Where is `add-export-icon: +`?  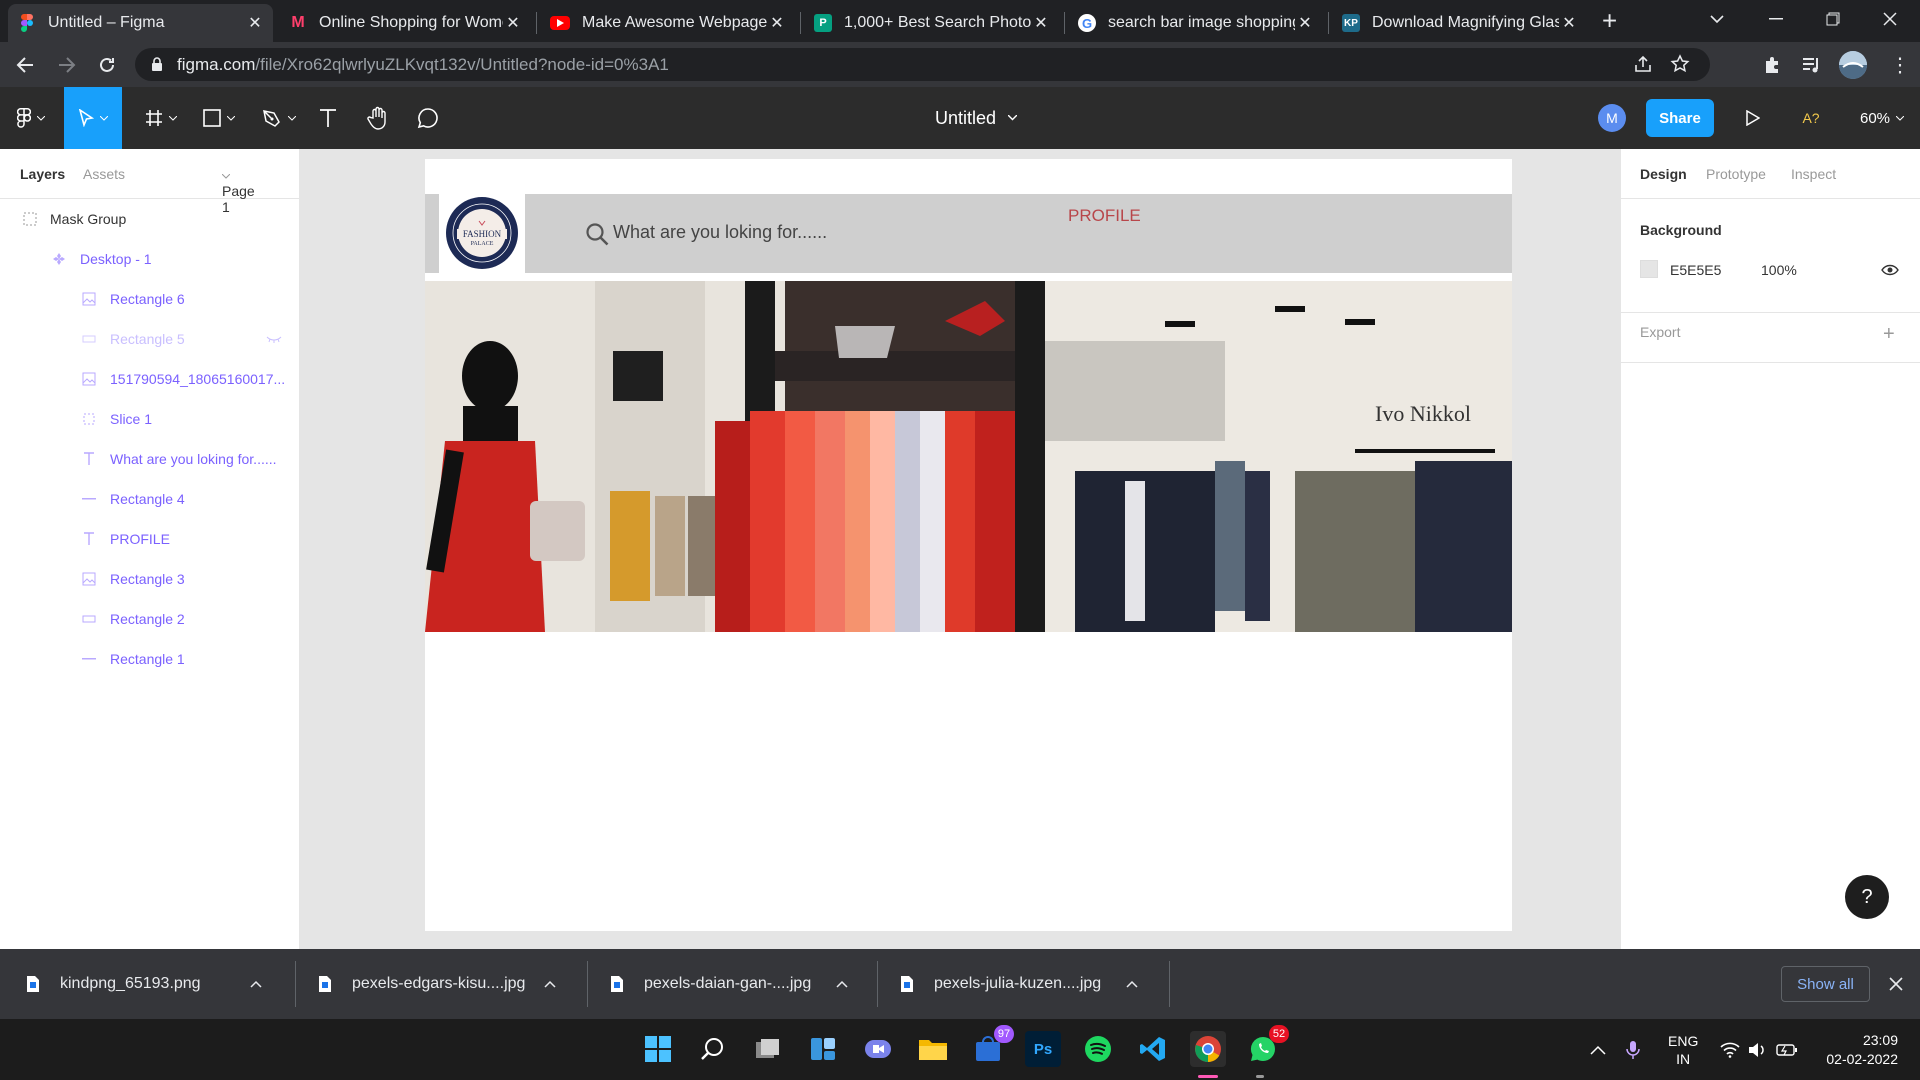
add-export-icon: + is located at coordinates (1889, 334).